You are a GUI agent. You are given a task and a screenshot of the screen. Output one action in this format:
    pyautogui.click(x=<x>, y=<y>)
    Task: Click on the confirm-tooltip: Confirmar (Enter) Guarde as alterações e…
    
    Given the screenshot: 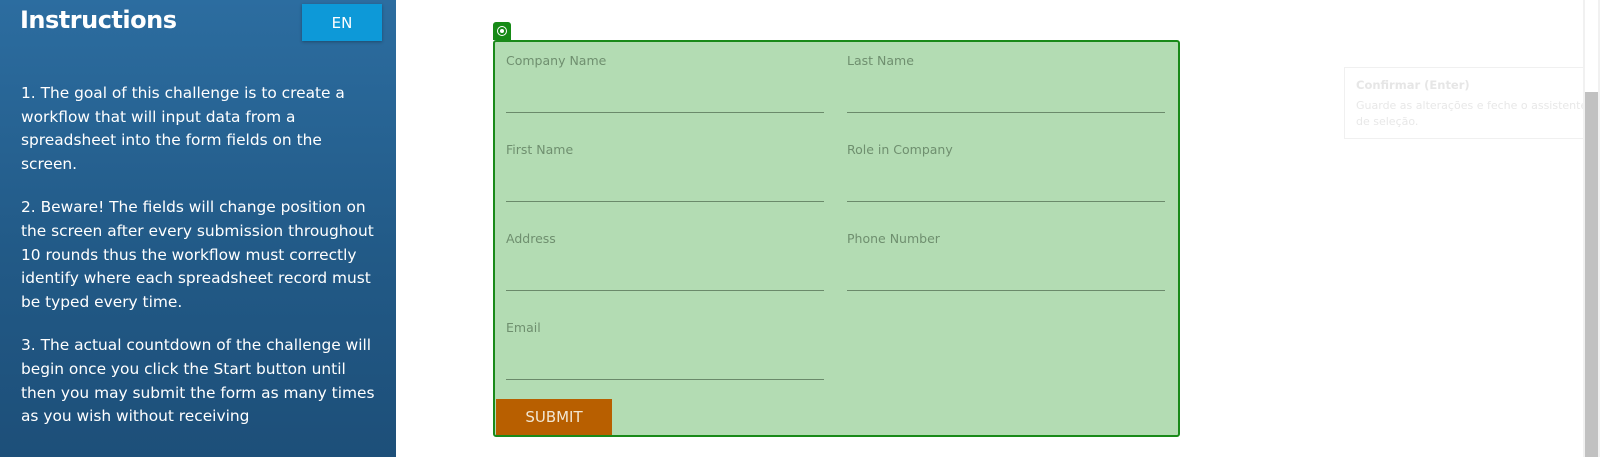 What is the action you would take?
    pyautogui.click(x=1470, y=103)
    